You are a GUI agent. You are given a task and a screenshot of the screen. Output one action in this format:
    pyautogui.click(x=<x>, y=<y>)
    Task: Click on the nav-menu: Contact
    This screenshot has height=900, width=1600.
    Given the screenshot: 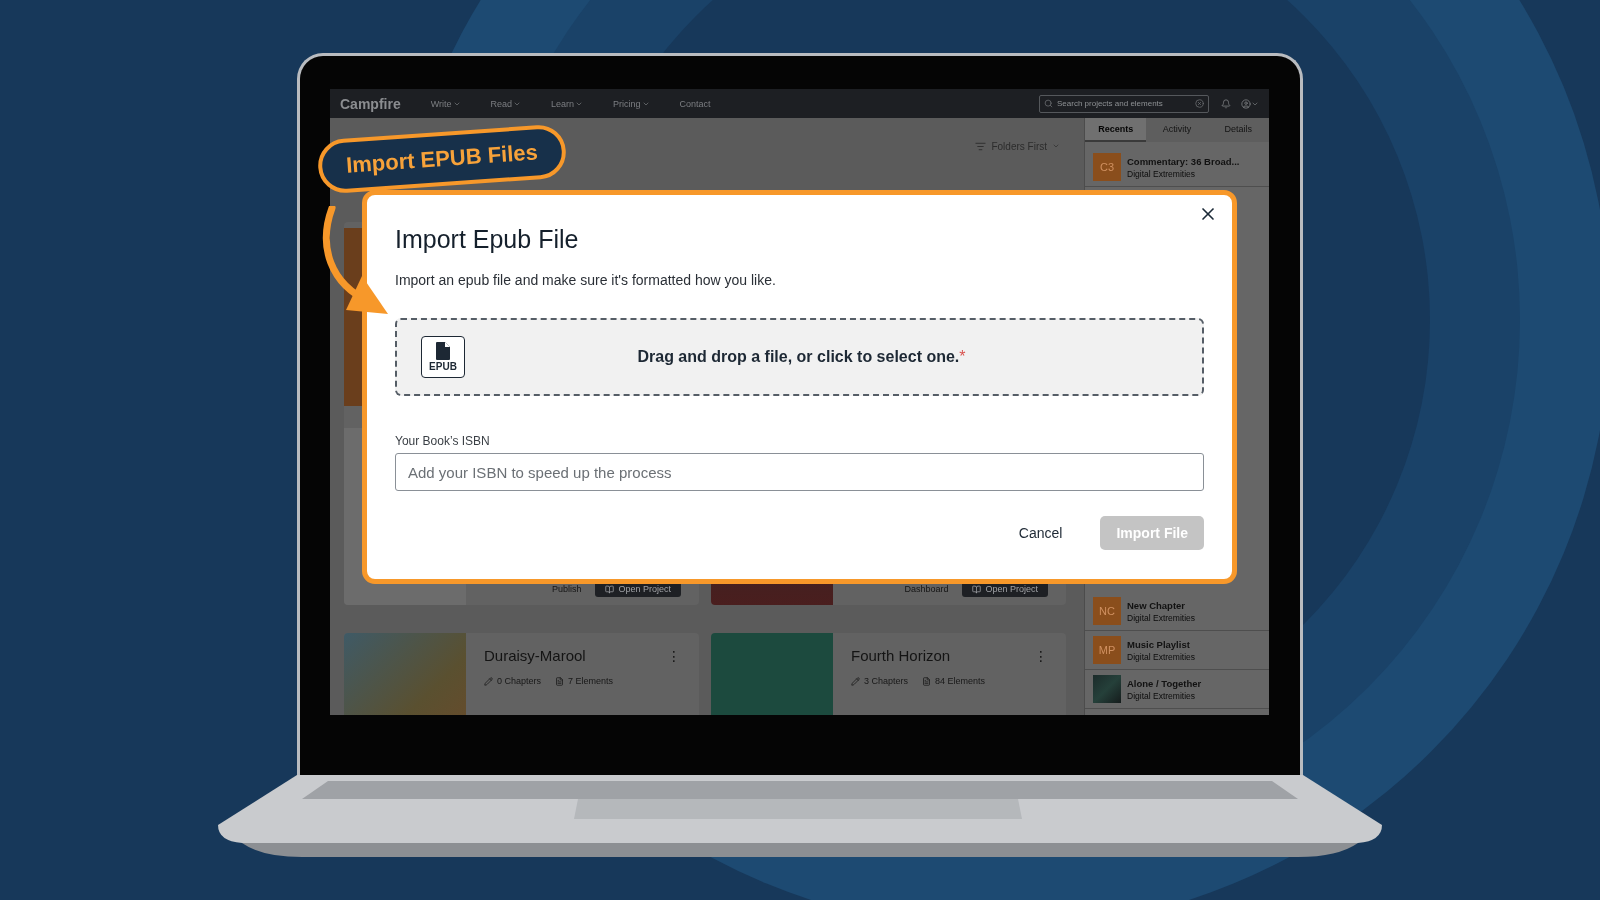 What is the action you would take?
    pyautogui.click(x=695, y=103)
    